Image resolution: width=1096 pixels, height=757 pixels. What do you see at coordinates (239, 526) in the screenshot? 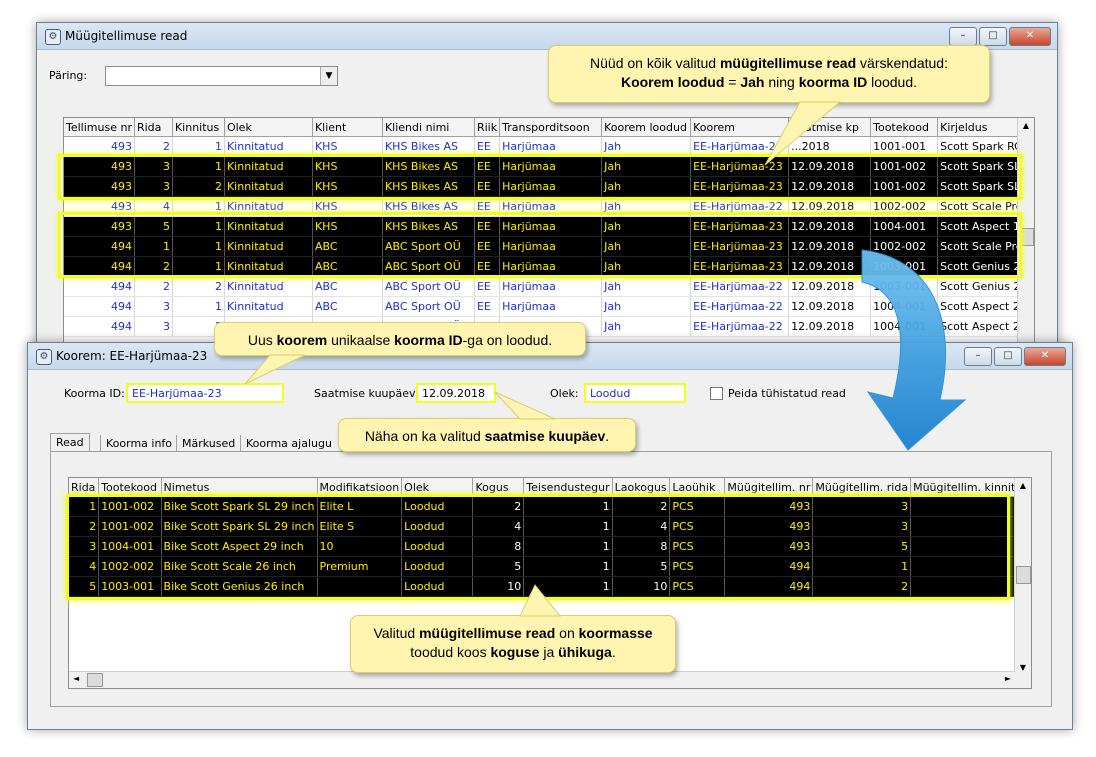
I see `table-cell: Bike Scott Spark SL 29 inch` at bounding box center [239, 526].